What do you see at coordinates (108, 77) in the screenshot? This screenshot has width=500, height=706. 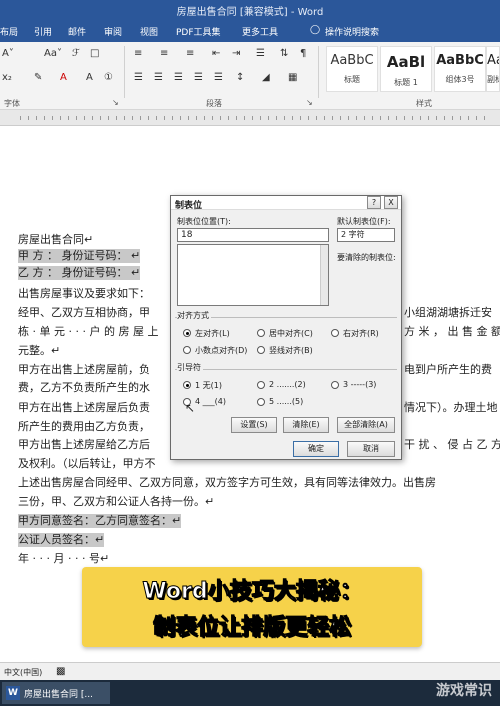 I see `enclose-char-icon: ①` at bounding box center [108, 77].